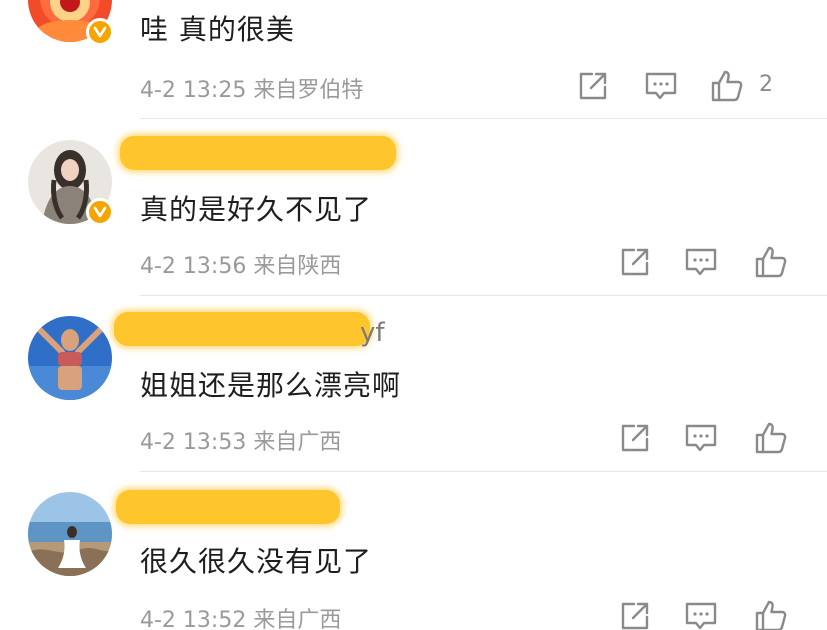 The height and width of the screenshot is (630, 827). Describe the element at coordinates (697, 86) in the screenshot. I see `comment-actions: 2` at that location.